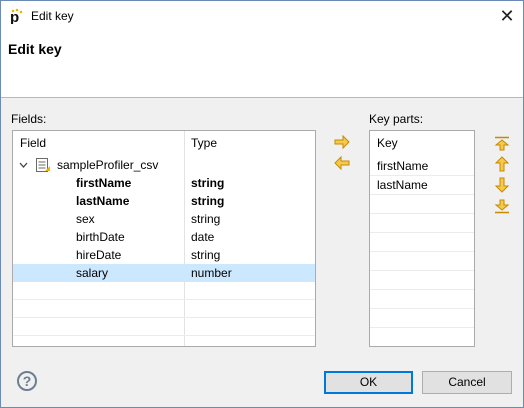 This screenshot has height=408, width=524. I want to click on list-item: firstName, so click(422, 166).